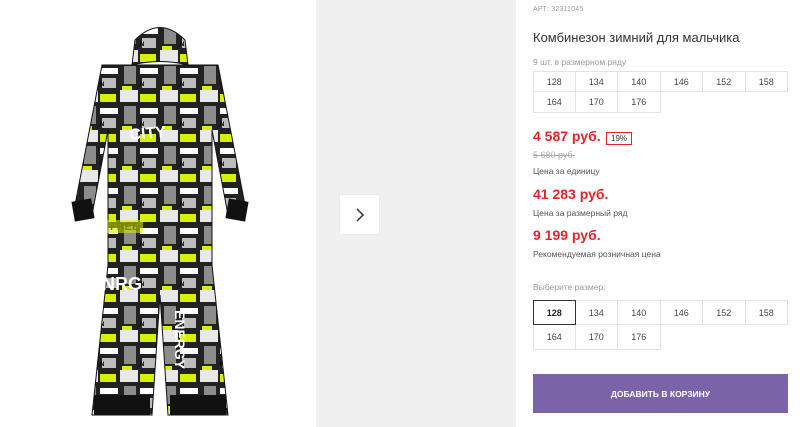  I want to click on range-price-caption: Цена за размерный ряд, so click(580, 213).